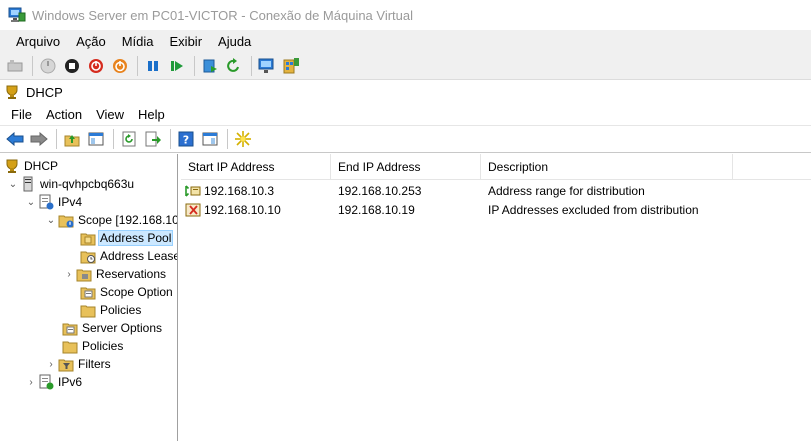 The height and width of the screenshot is (441, 811). What do you see at coordinates (234, 66) in the screenshot?
I see `revert-icon` at bounding box center [234, 66].